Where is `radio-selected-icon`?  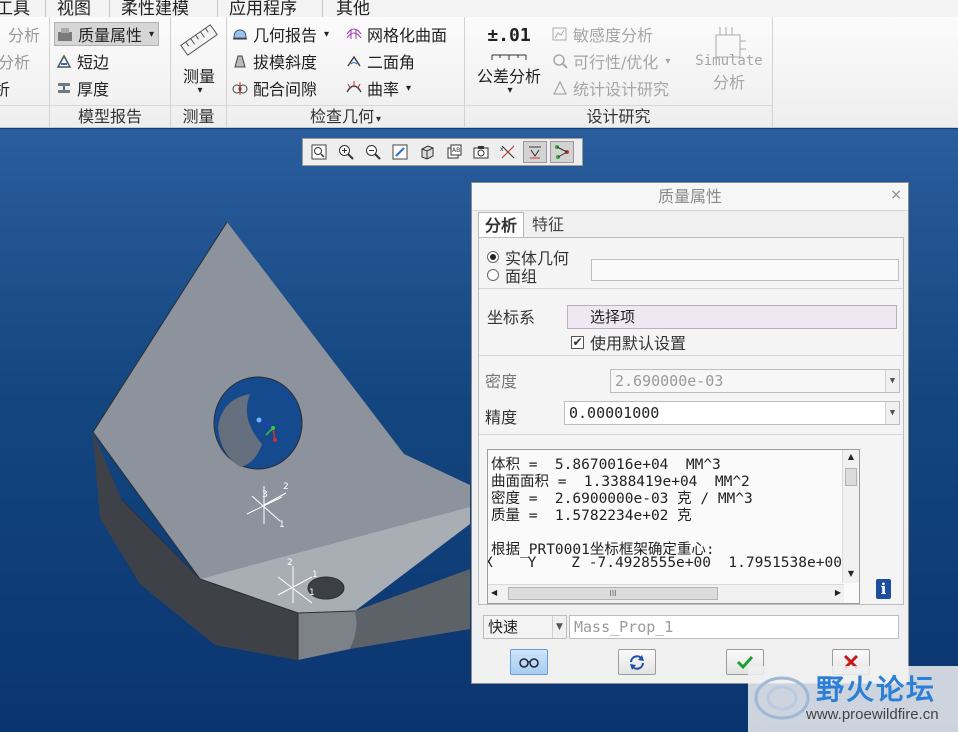 radio-selected-icon is located at coordinates (493, 257).